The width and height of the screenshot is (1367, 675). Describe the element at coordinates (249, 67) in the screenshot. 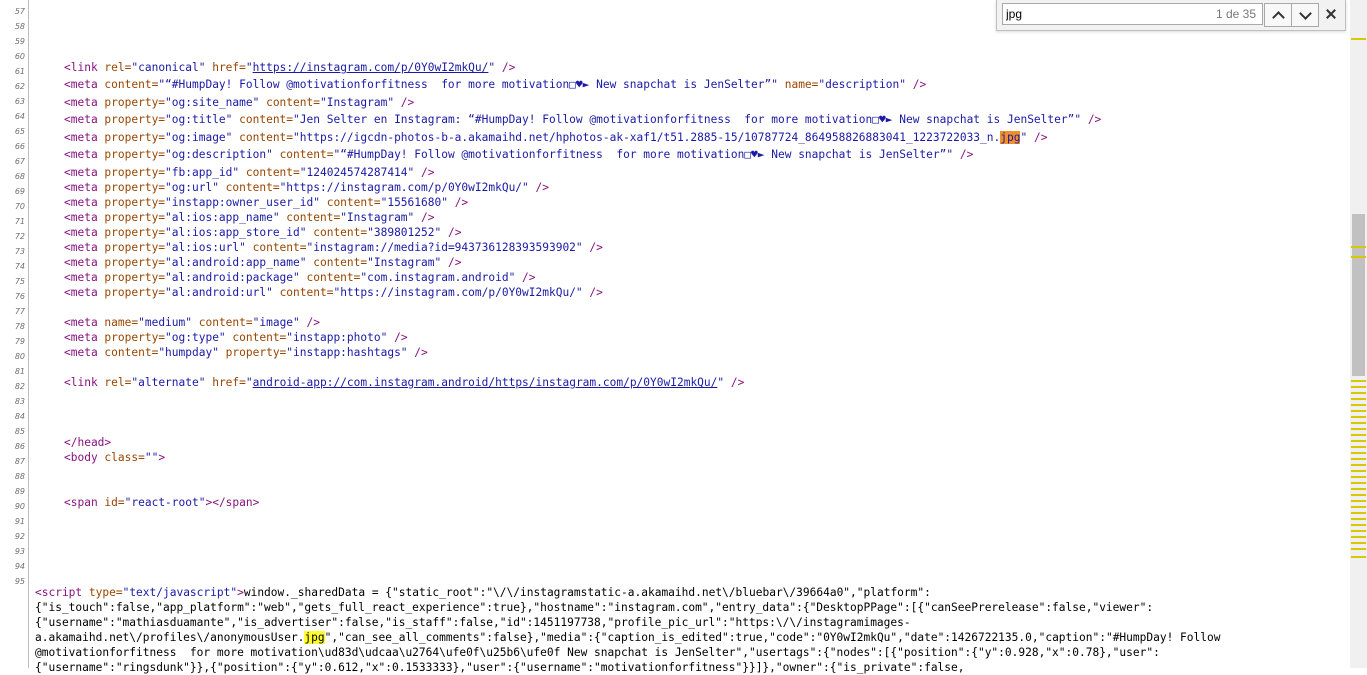

I see `attr-quote: "` at that location.